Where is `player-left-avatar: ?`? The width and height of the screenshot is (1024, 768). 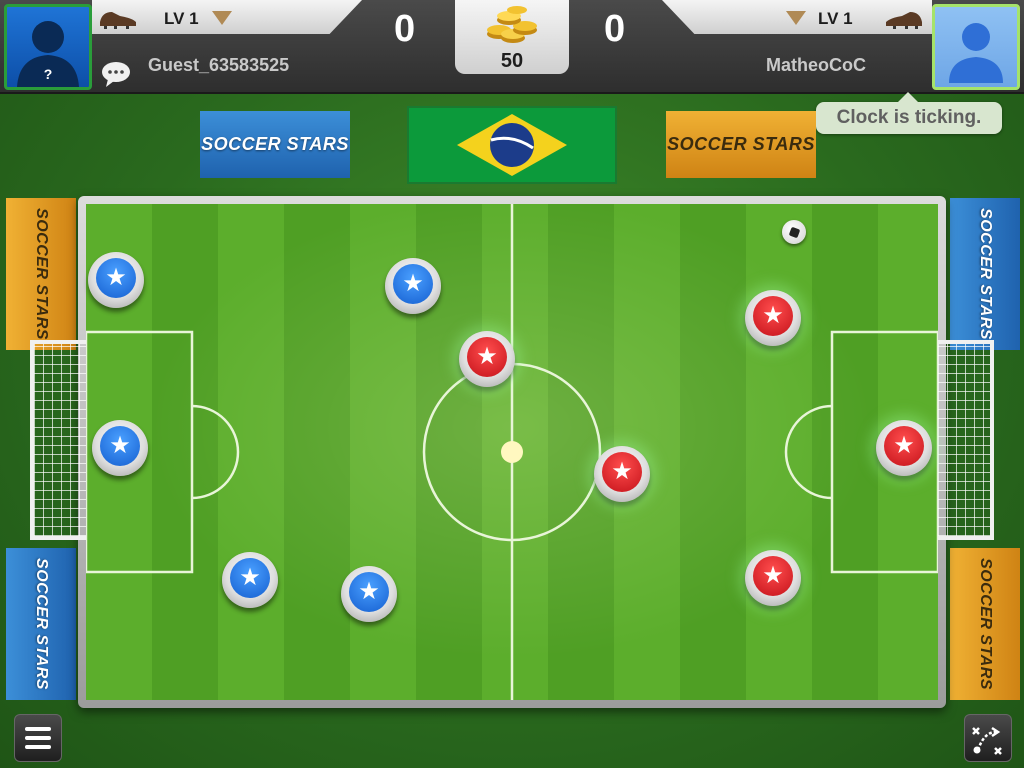 player-left-avatar: ? is located at coordinates (48, 47).